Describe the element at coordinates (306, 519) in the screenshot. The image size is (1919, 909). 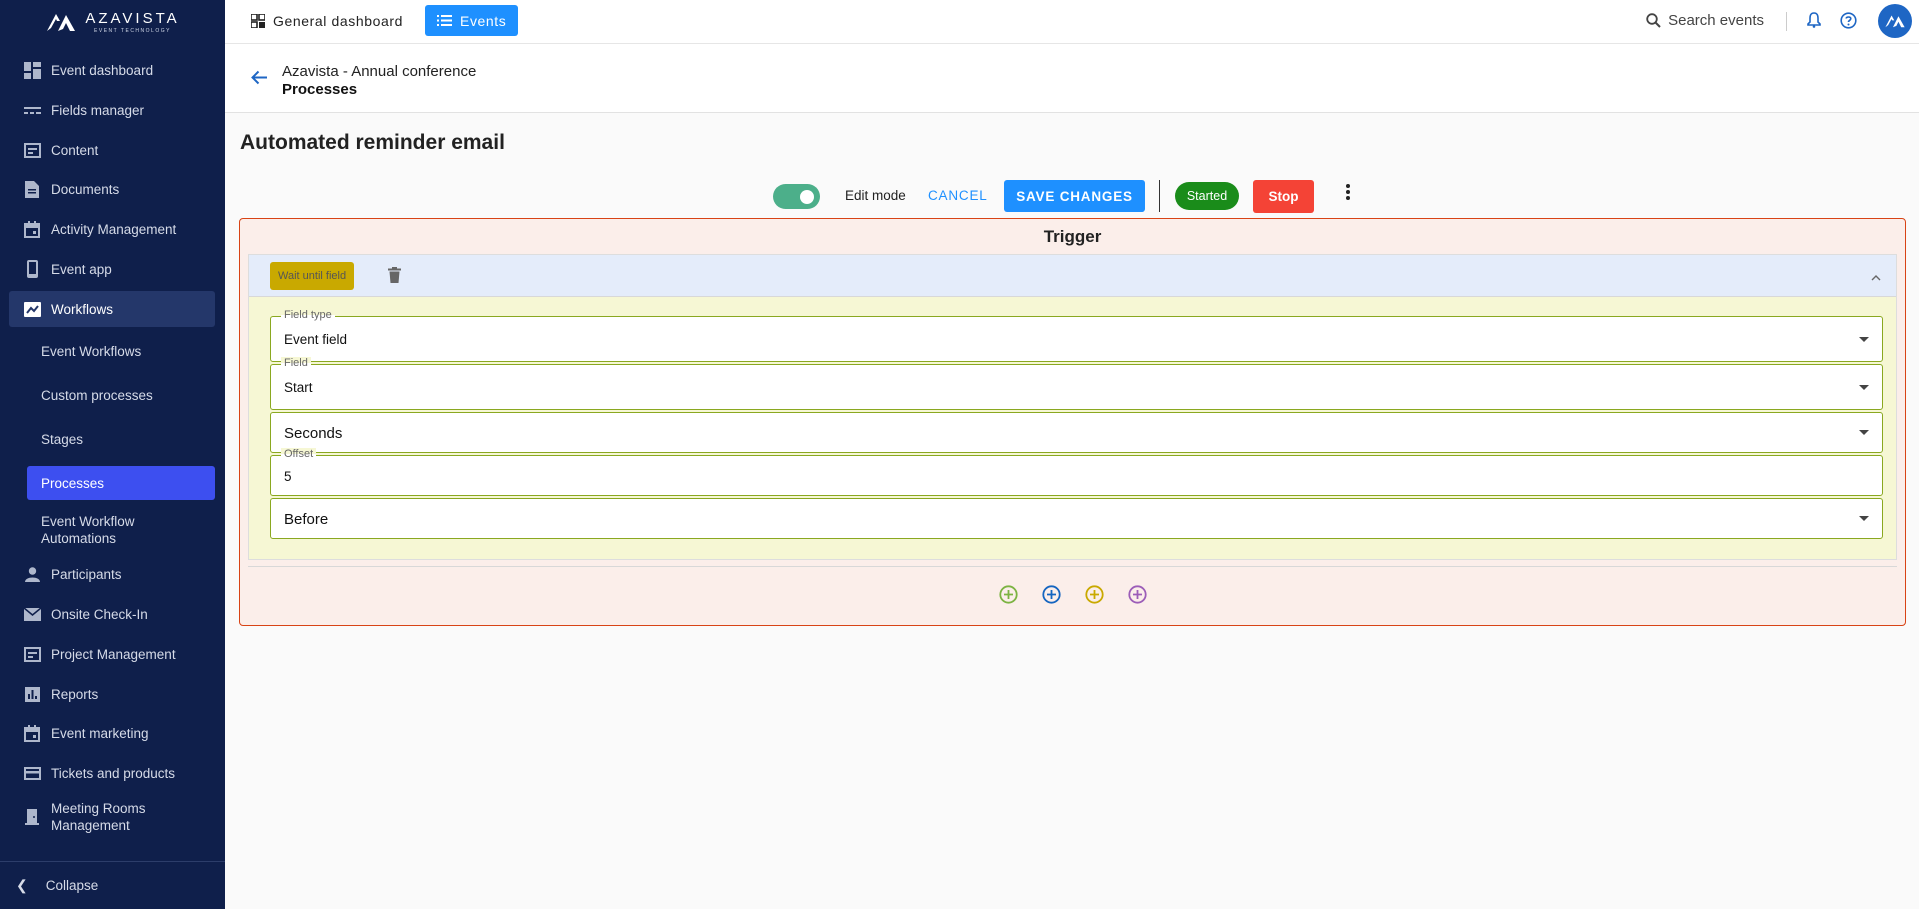
I see `field-value: Before` at that location.